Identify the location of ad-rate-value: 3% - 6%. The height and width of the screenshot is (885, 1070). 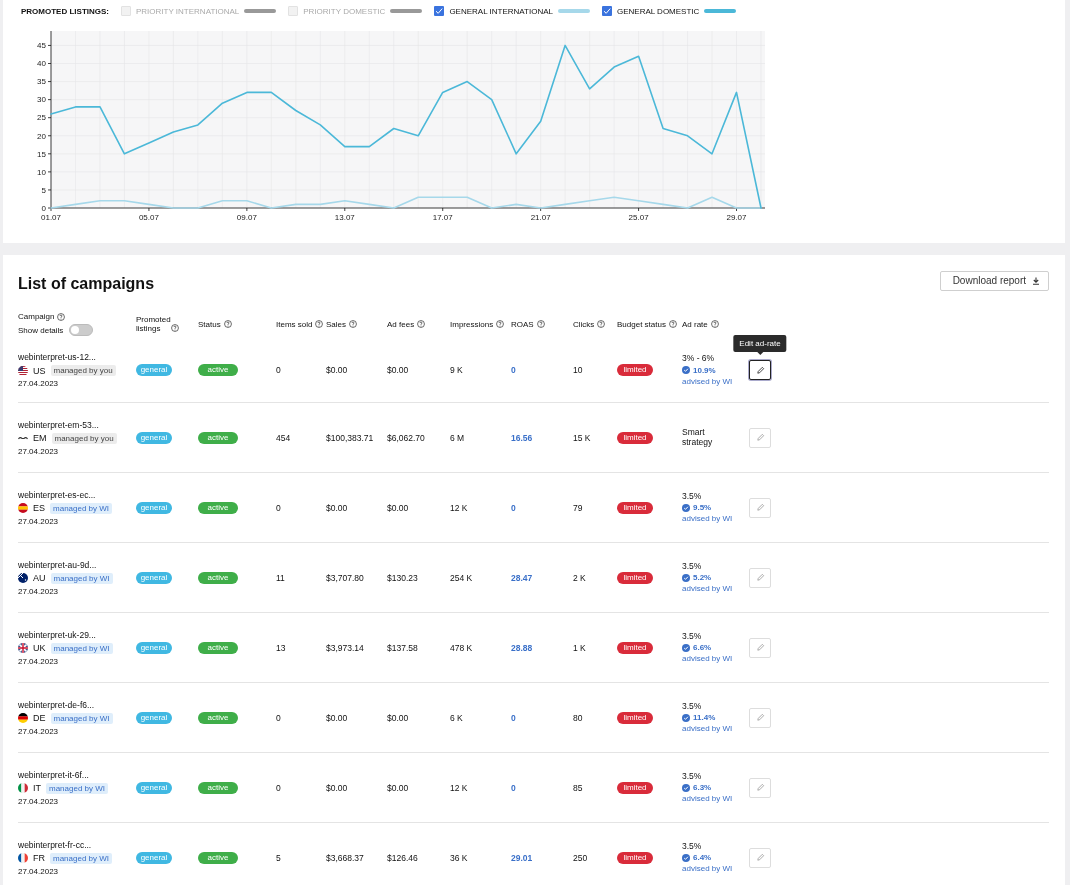
(699, 359).